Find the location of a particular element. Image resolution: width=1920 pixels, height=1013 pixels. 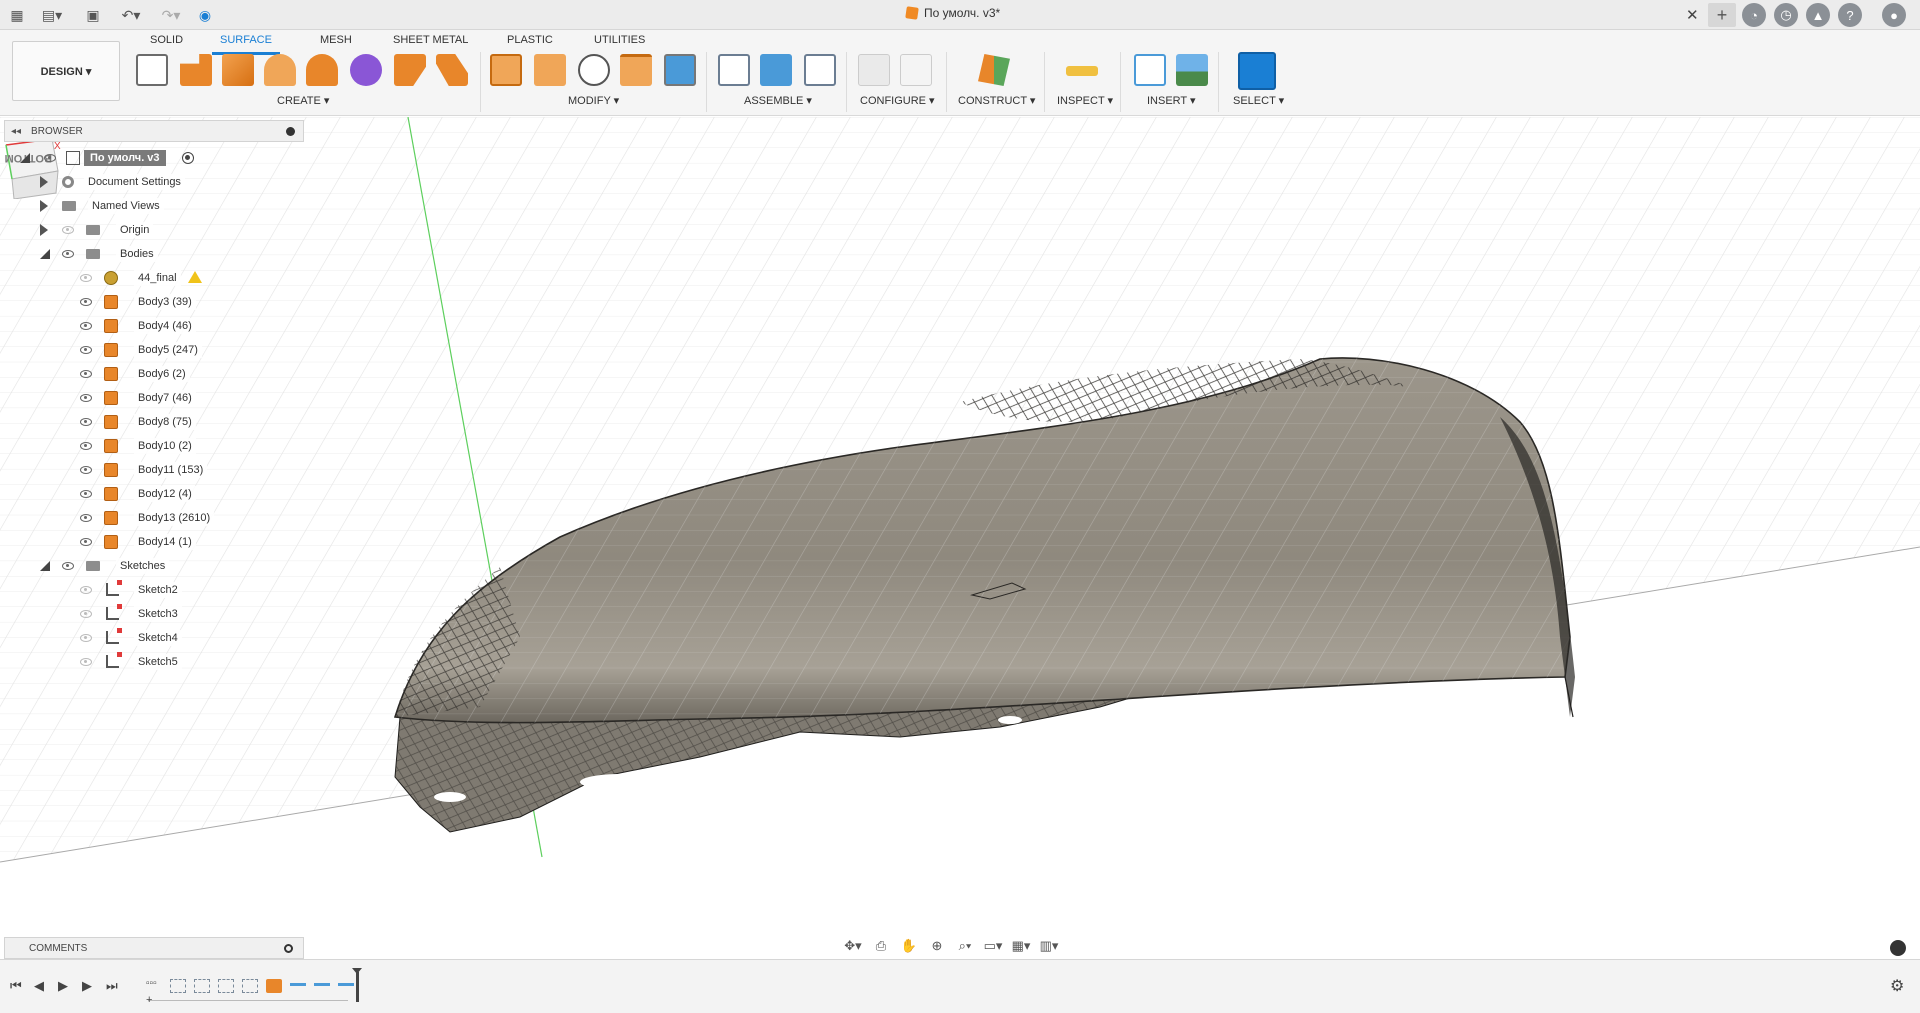

browser-item-body7: Body7 (46) is located at coordinates (154, 398).